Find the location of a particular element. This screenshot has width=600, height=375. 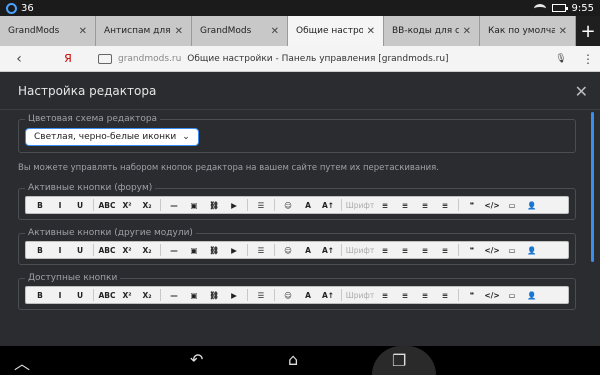

url-domain: grandmods.ru is located at coordinates (149, 59).